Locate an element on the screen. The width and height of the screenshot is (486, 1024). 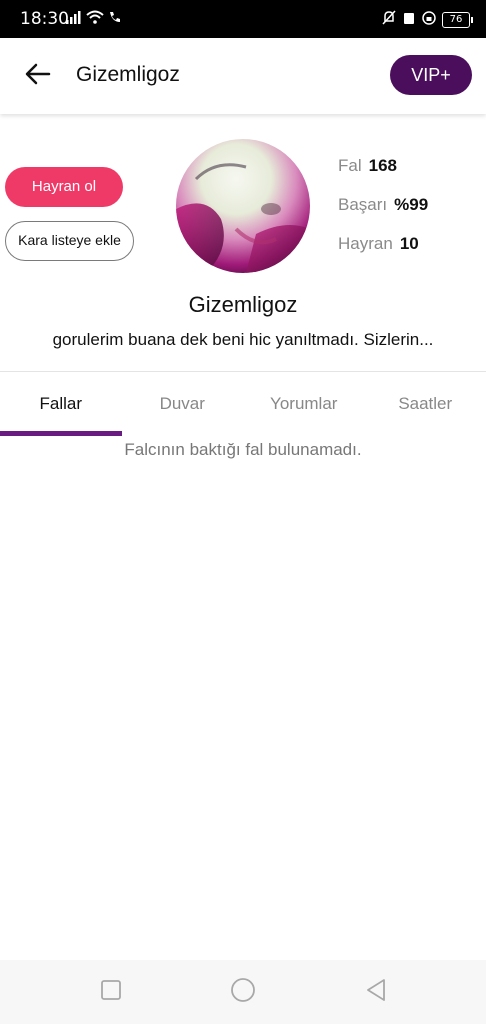
stat-value: 10 is located at coordinates (409, 243).